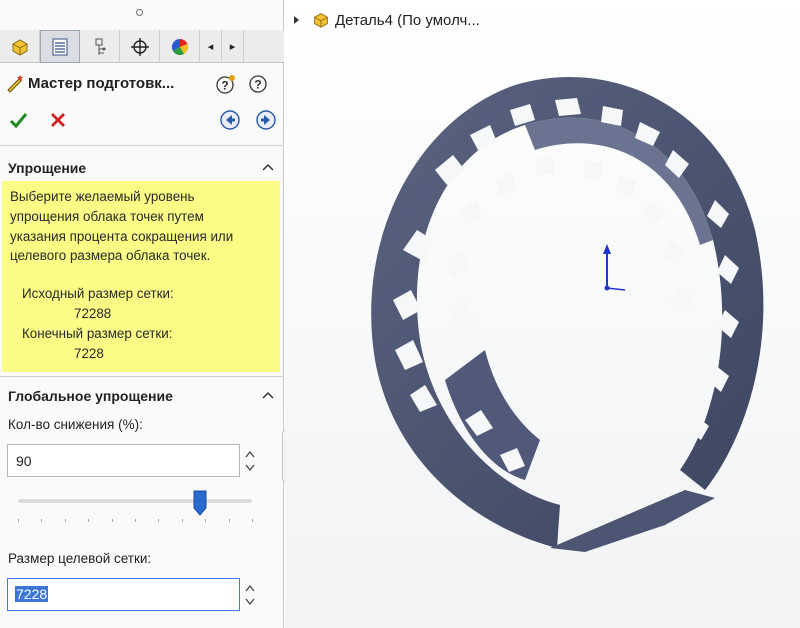 The image size is (800, 628). Describe the element at coordinates (102, 196) in the screenshot. I see `info-line: Выберите желаемый уровень` at that location.